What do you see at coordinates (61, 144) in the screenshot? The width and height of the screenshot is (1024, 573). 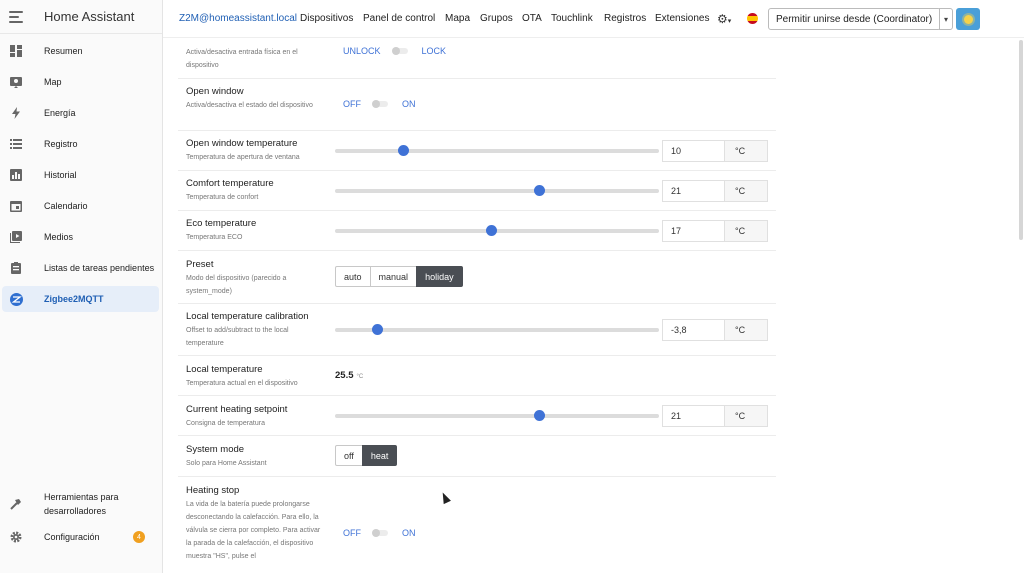 I see `sidebar-item-label: Registro` at bounding box center [61, 144].